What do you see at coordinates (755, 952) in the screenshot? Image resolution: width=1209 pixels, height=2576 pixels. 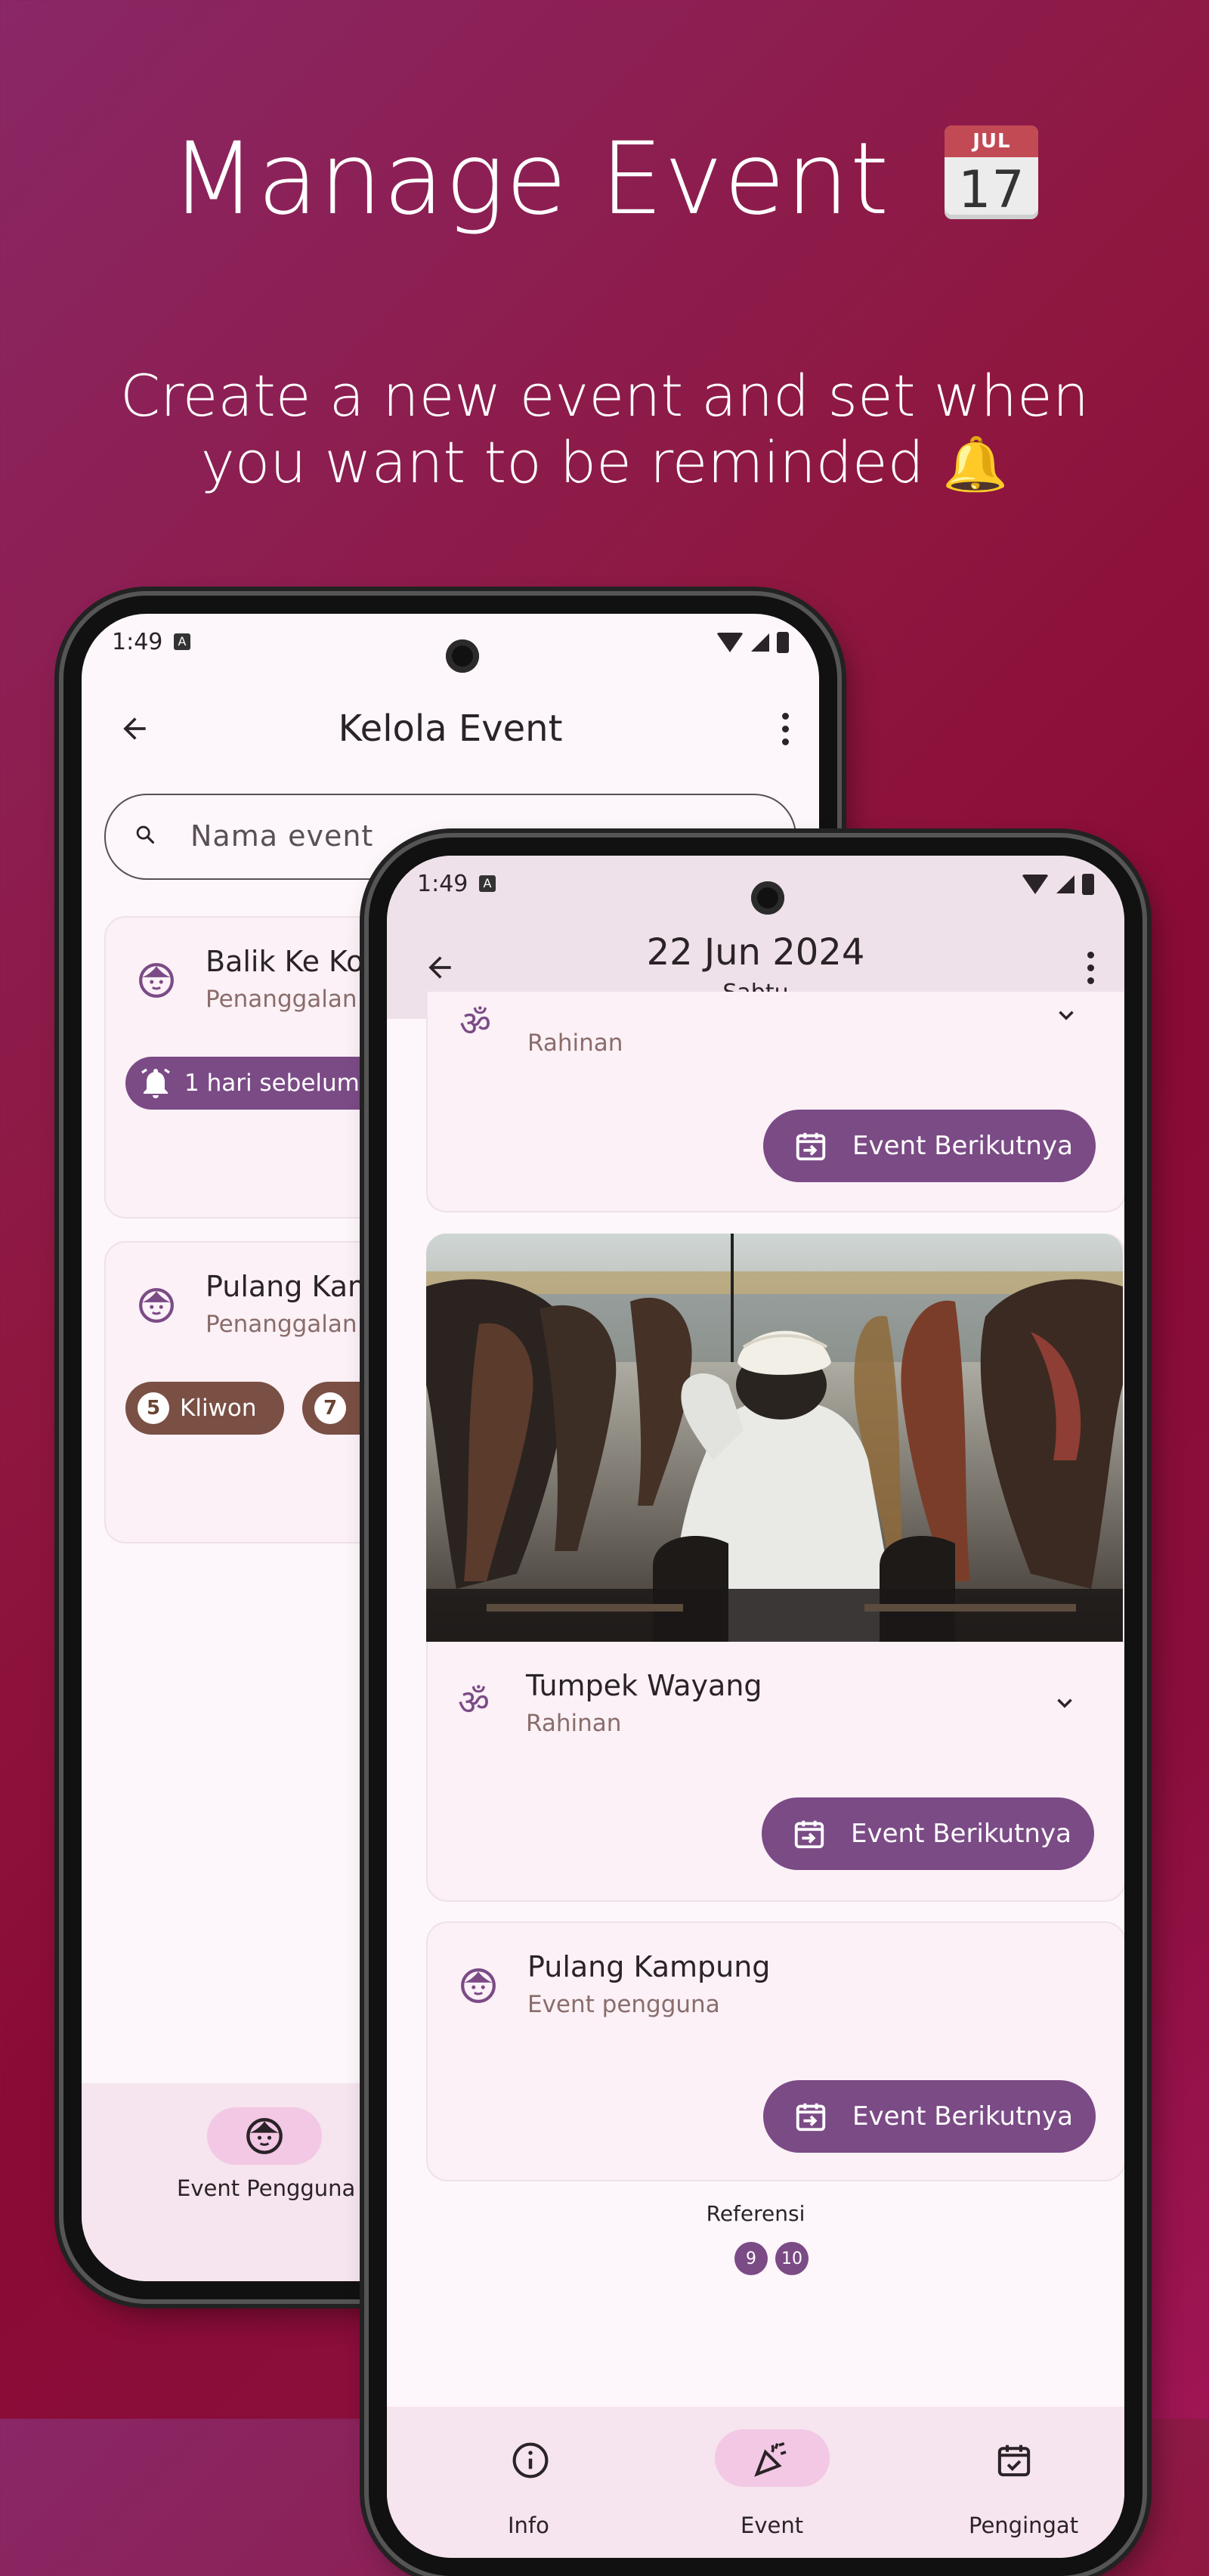 I see `header-date: 22 Jun 2024` at bounding box center [755, 952].